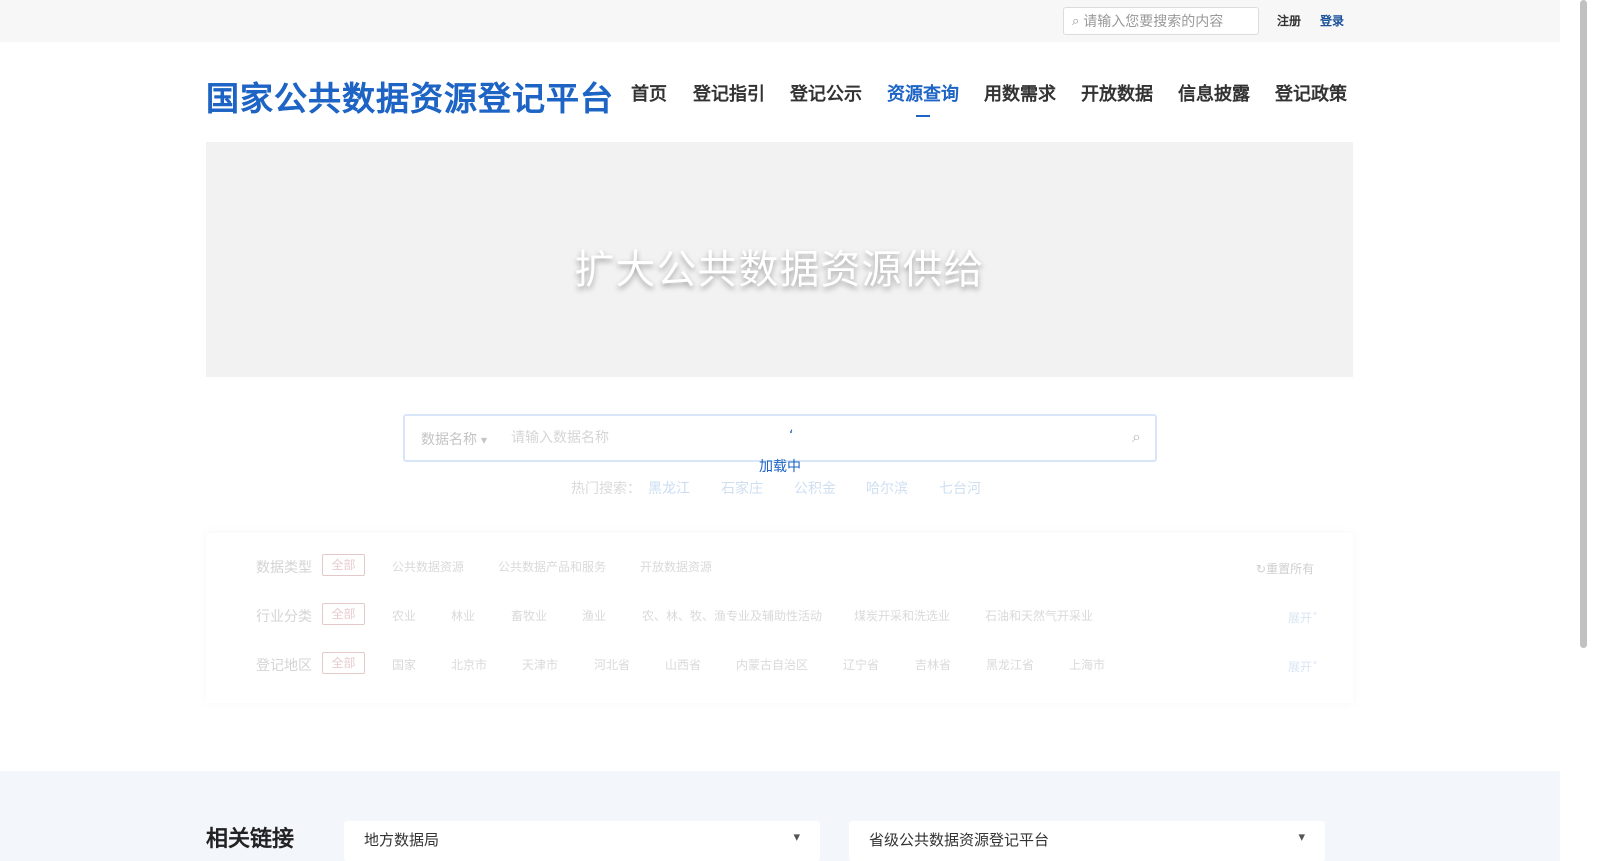 The height and width of the screenshot is (861, 1600). I want to click on filter-option: 煤炭开采和洗选业, so click(902, 615).